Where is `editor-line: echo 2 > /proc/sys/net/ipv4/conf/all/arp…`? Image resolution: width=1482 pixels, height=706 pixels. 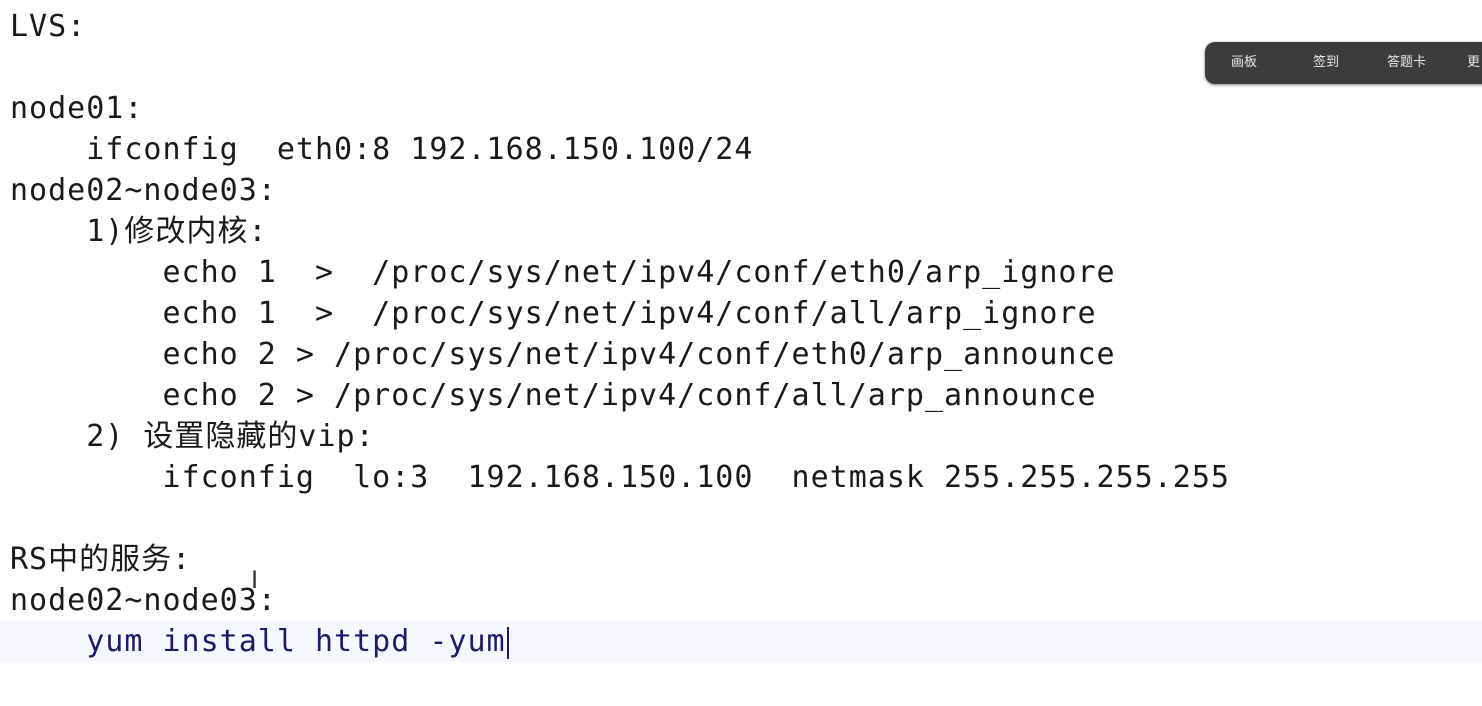 editor-line: echo 2 > /proc/sys/net/ipv4/conf/all/arp… is located at coordinates (553, 395).